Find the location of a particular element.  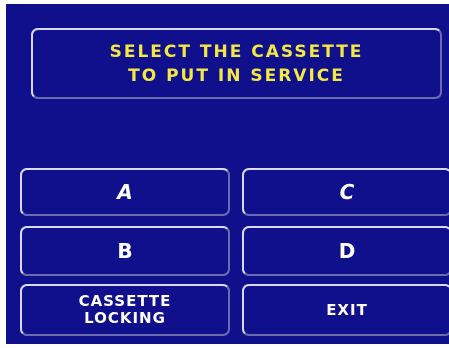

cassette-locking-label-line-2: LOCKING is located at coordinates (125, 318).